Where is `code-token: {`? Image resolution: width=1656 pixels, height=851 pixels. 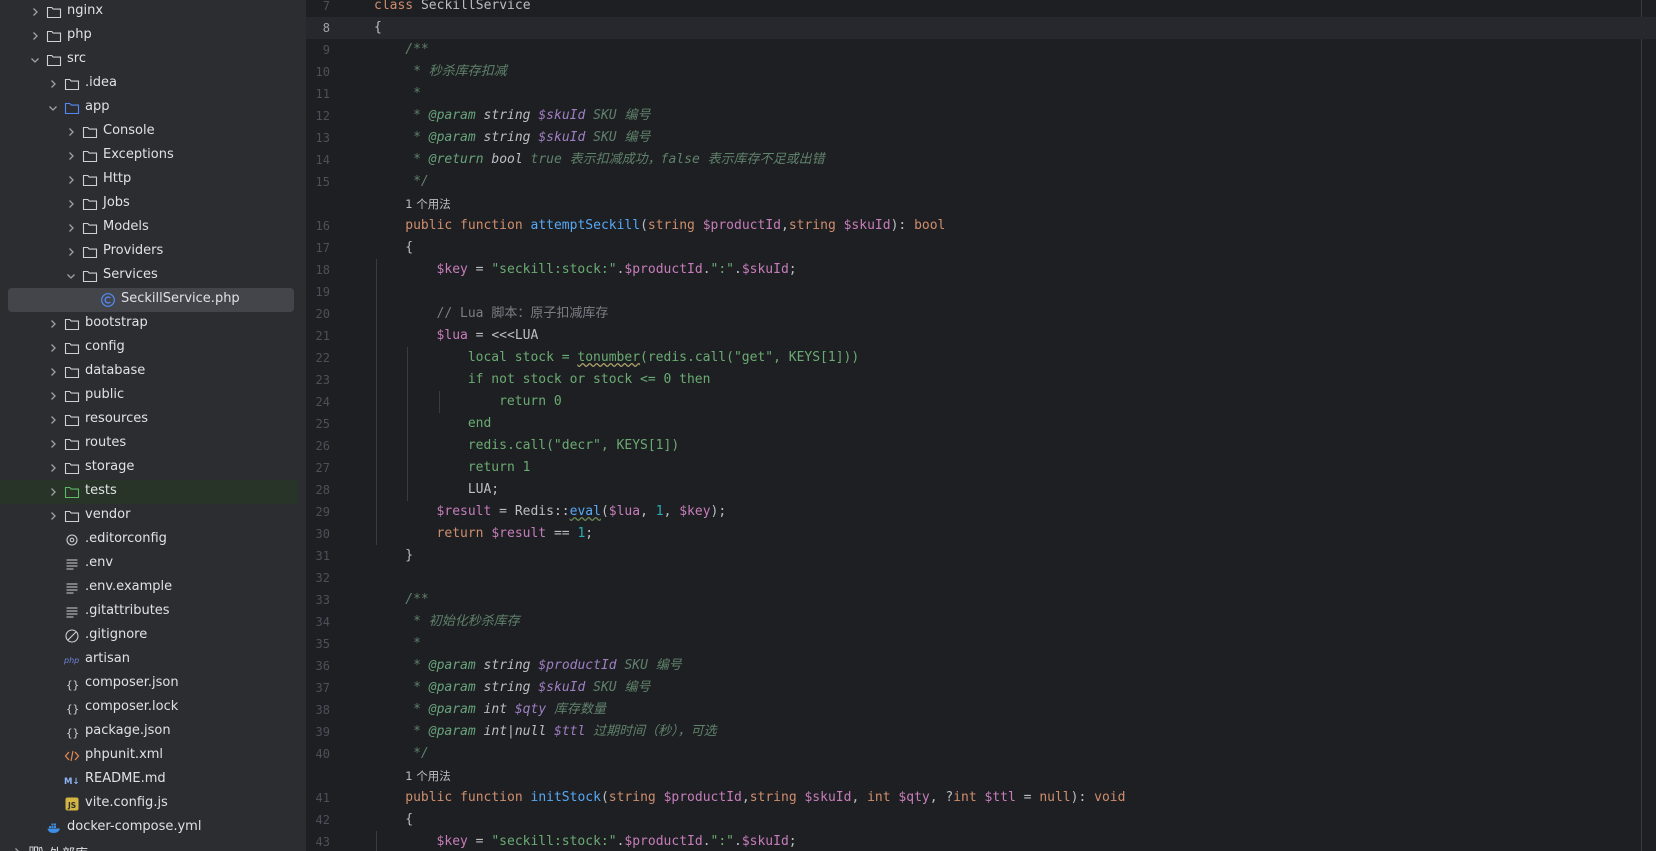 code-token: { is located at coordinates (378, 27).